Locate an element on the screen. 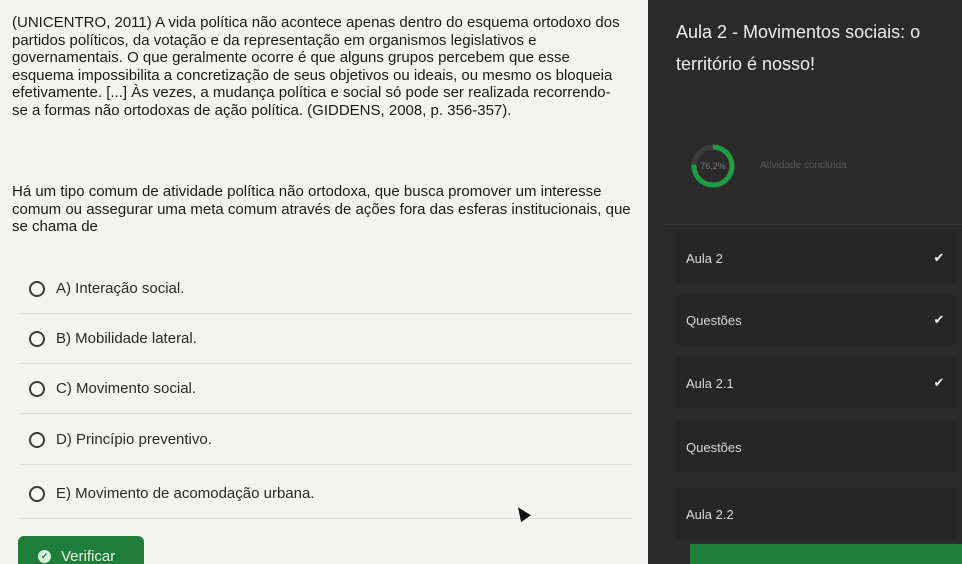 The height and width of the screenshot is (564, 962). nav-item-aula-2-1: Aula 2.1 ✔ is located at coordinates (816, 383).